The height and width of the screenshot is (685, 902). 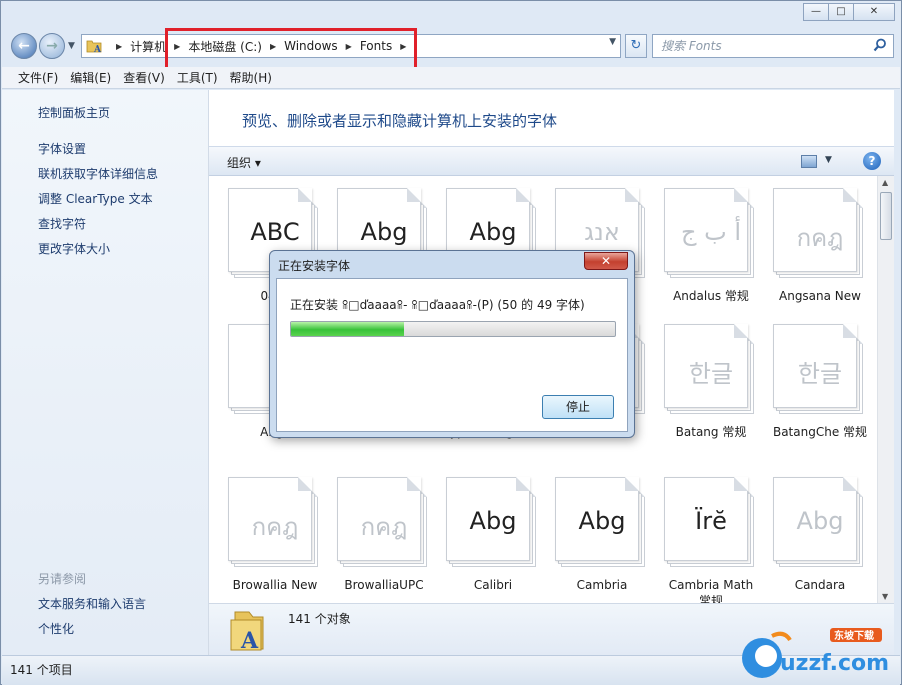 I want to click on menu-file: 文件(F), so click(x=38, y=77).